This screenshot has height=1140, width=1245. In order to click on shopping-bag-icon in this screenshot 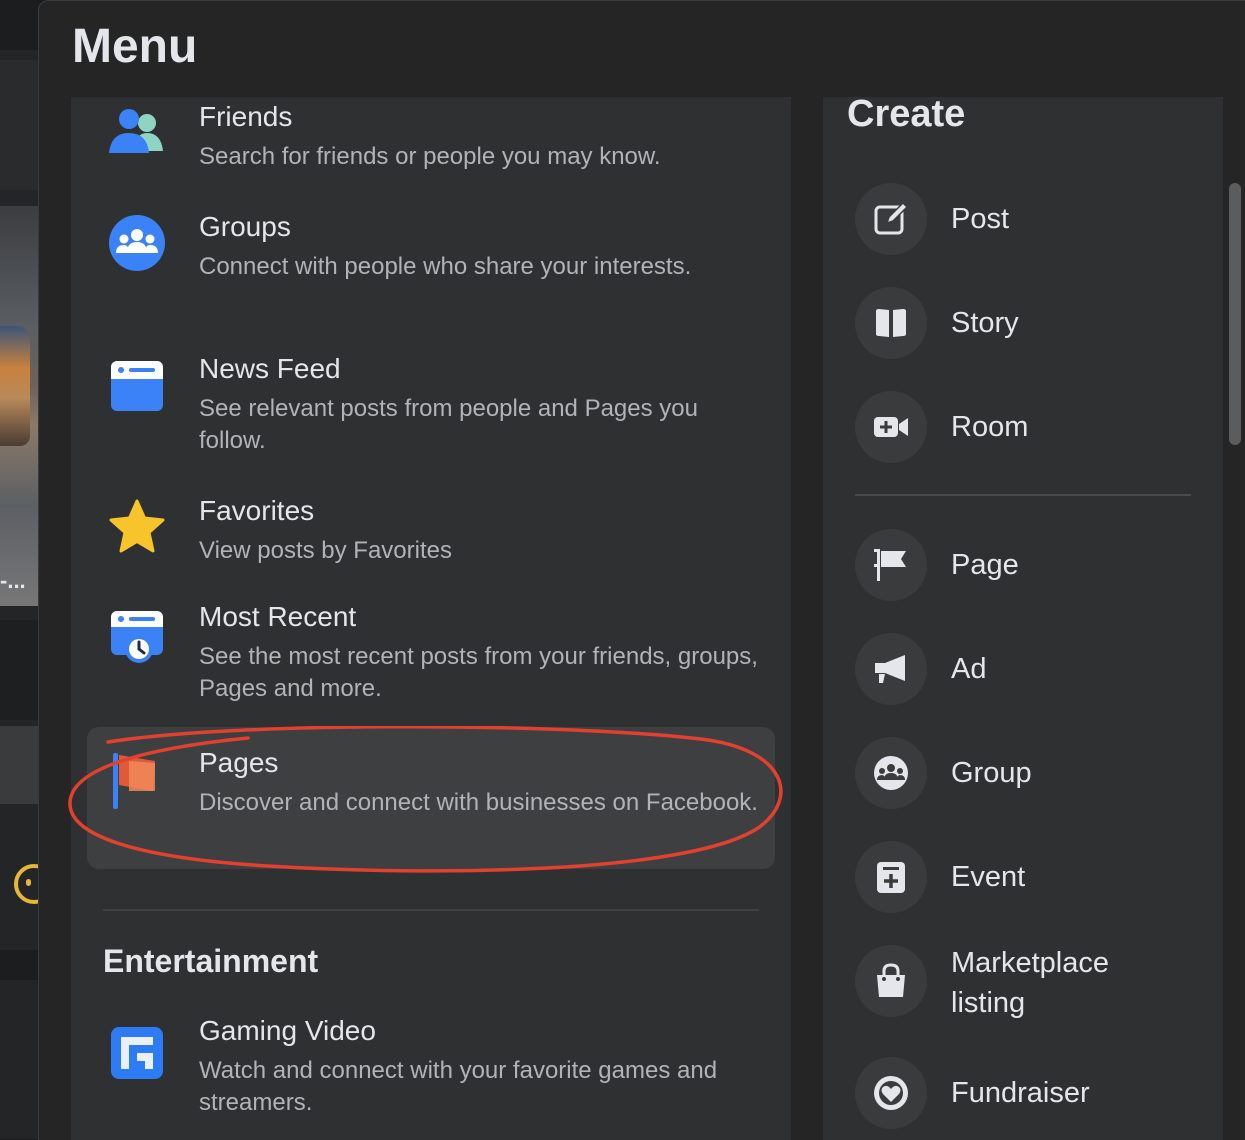, I will do `click(891, 981)`.